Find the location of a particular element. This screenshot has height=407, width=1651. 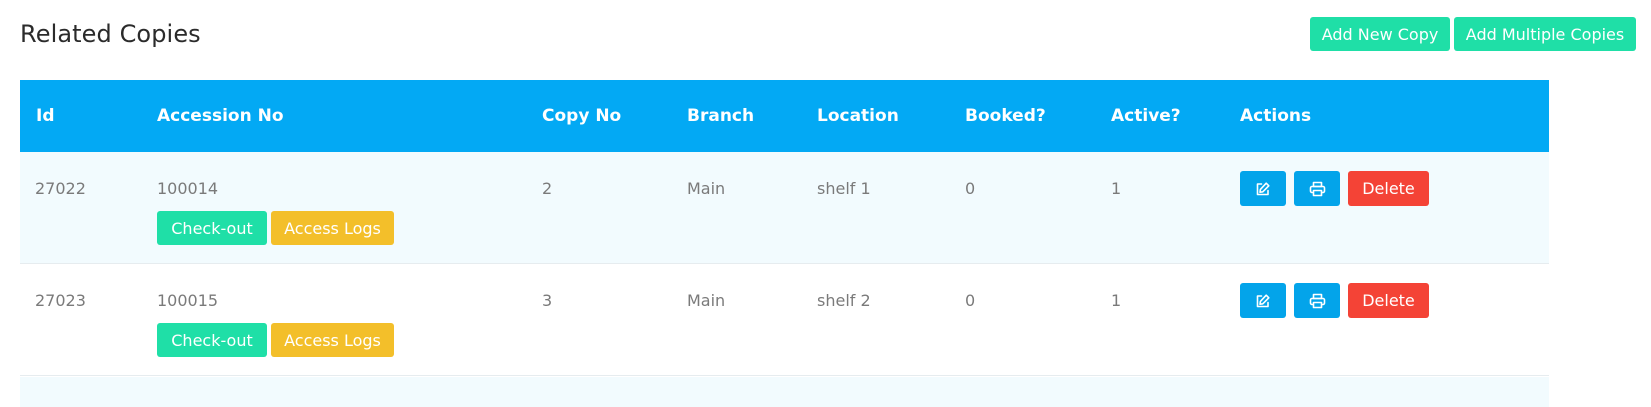

column-header-booked: Booked? is located at coordinates (1005, 116).